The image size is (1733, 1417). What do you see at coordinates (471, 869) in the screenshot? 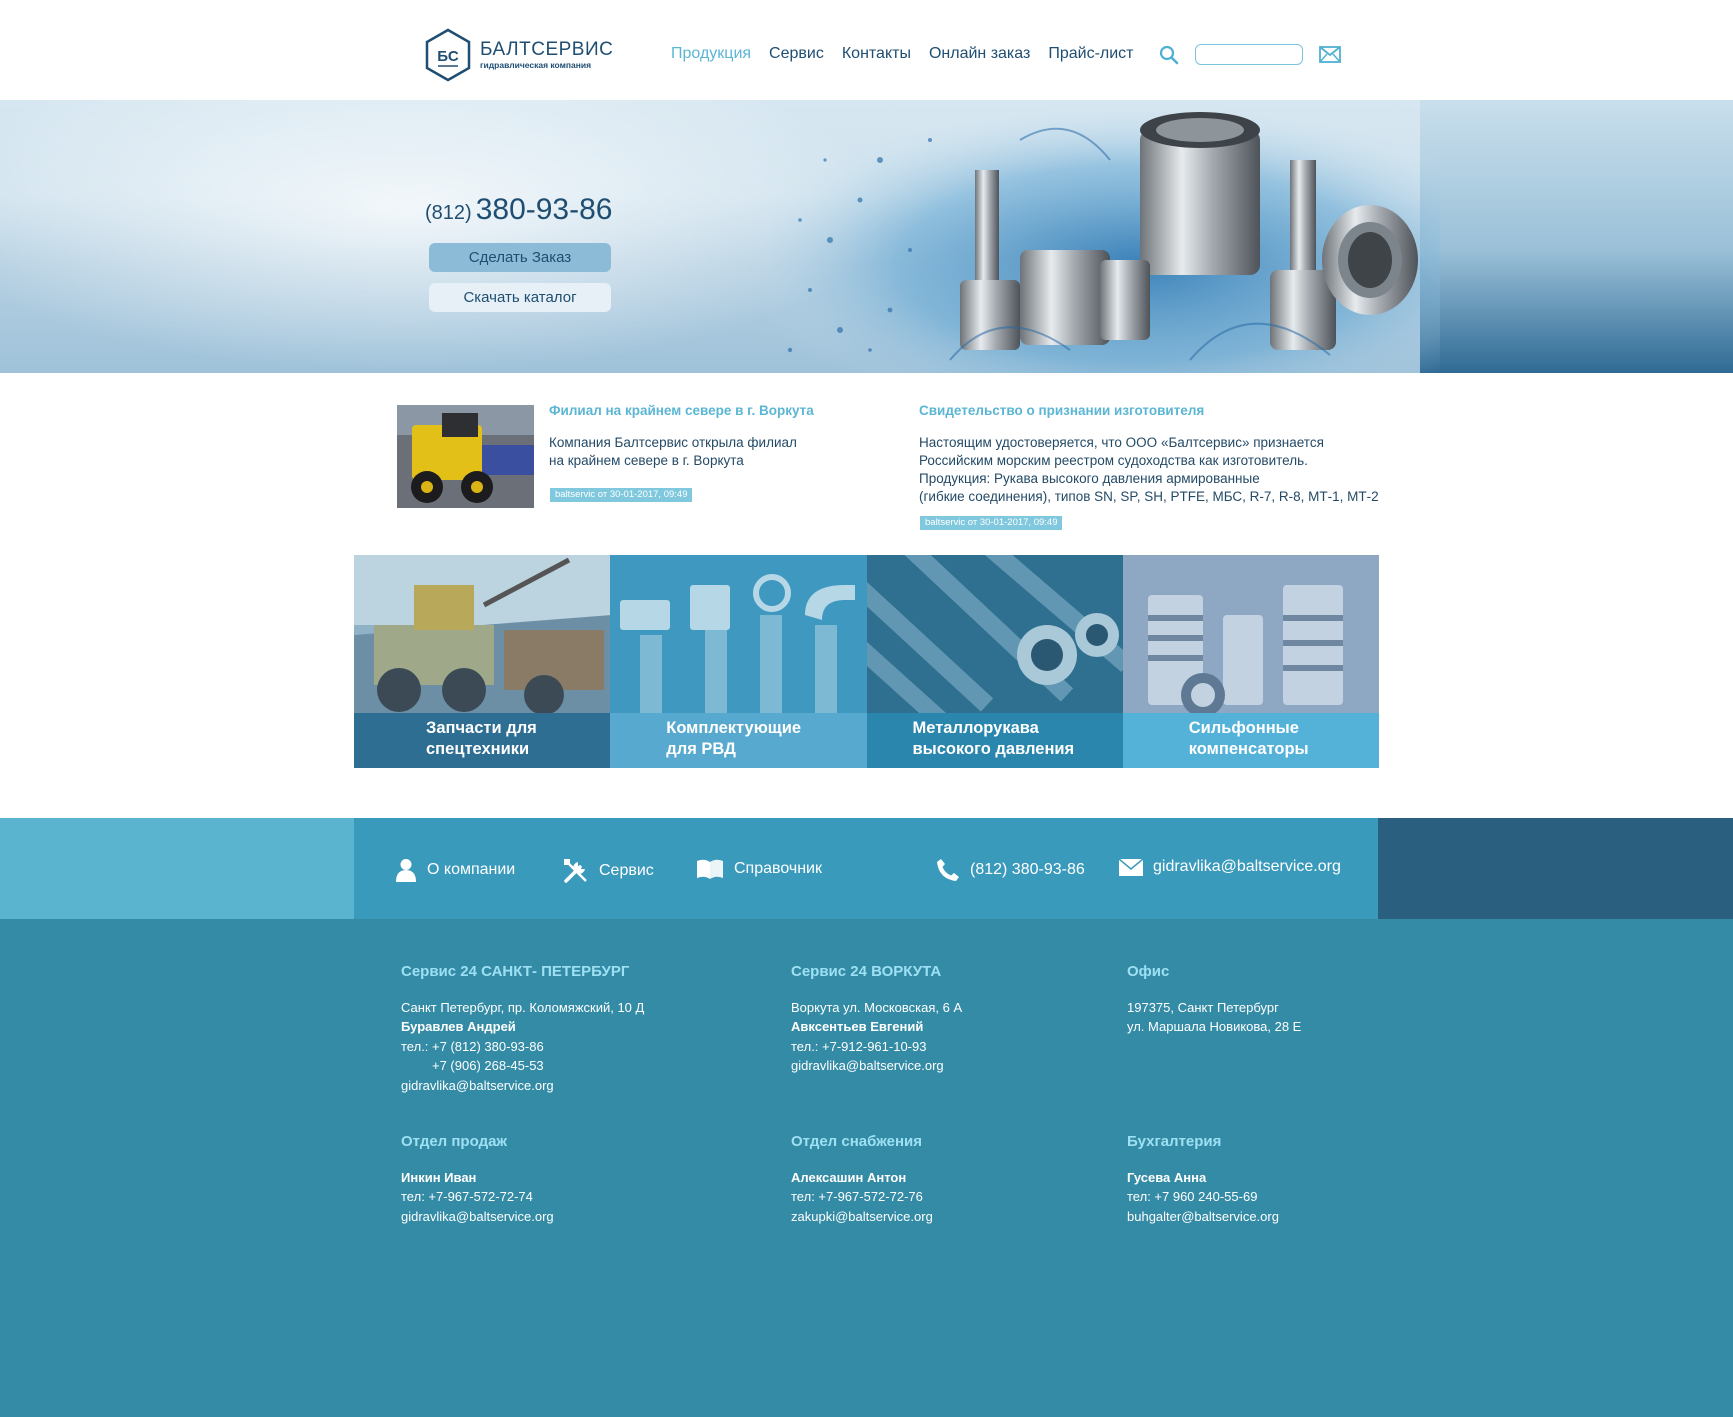
I see `footer-link-label: О компании` at bounding box center [471, 869].